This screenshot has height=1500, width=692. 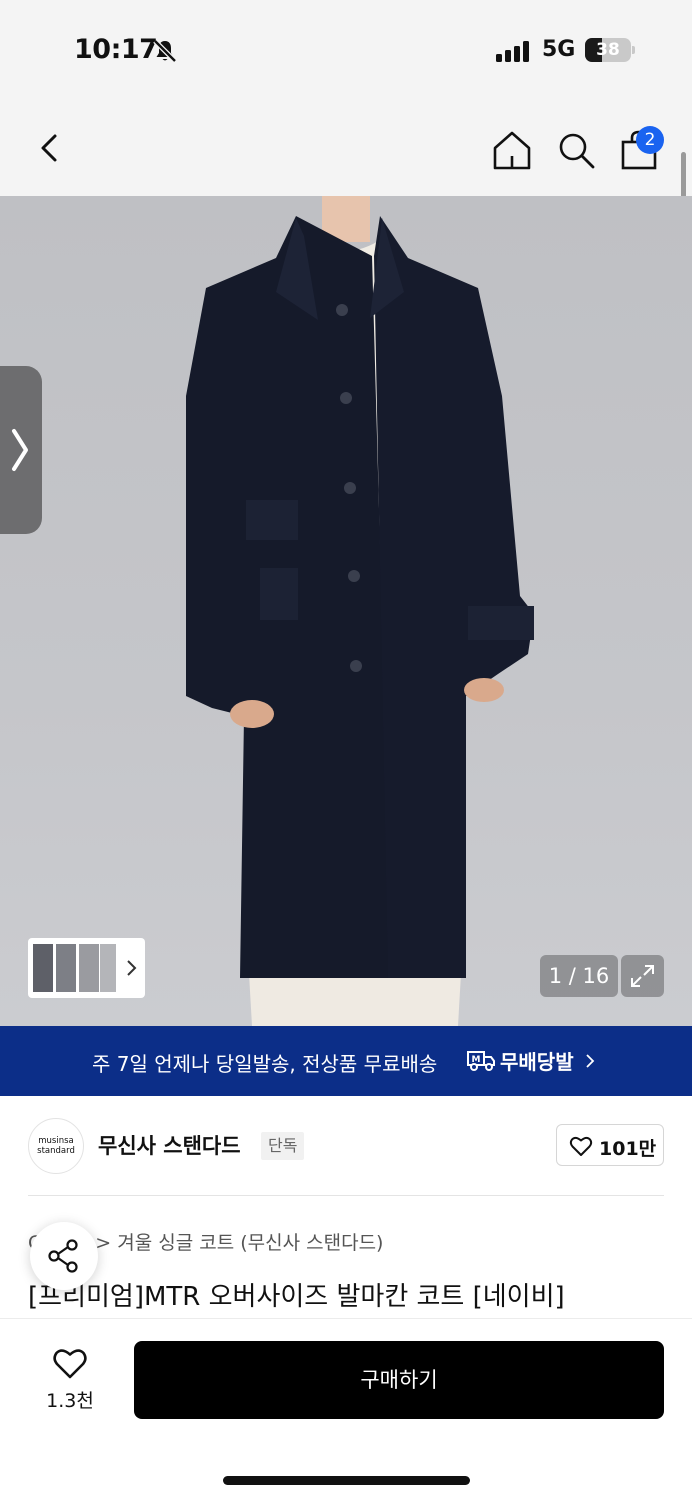 I want to click on exclusive-badge: 단독, so click(x=283, y=1146).